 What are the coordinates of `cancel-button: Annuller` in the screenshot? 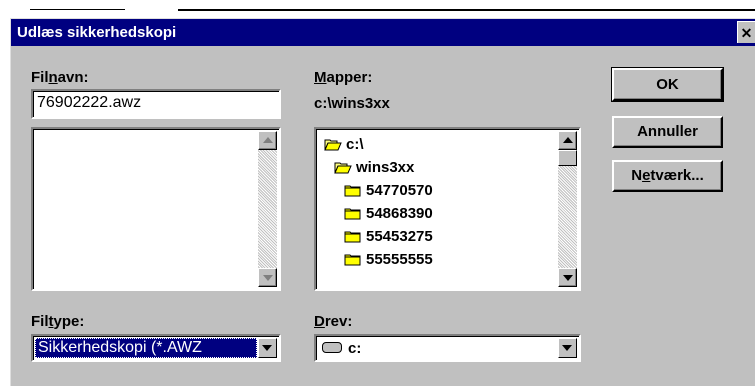 It's located at (667, 132).